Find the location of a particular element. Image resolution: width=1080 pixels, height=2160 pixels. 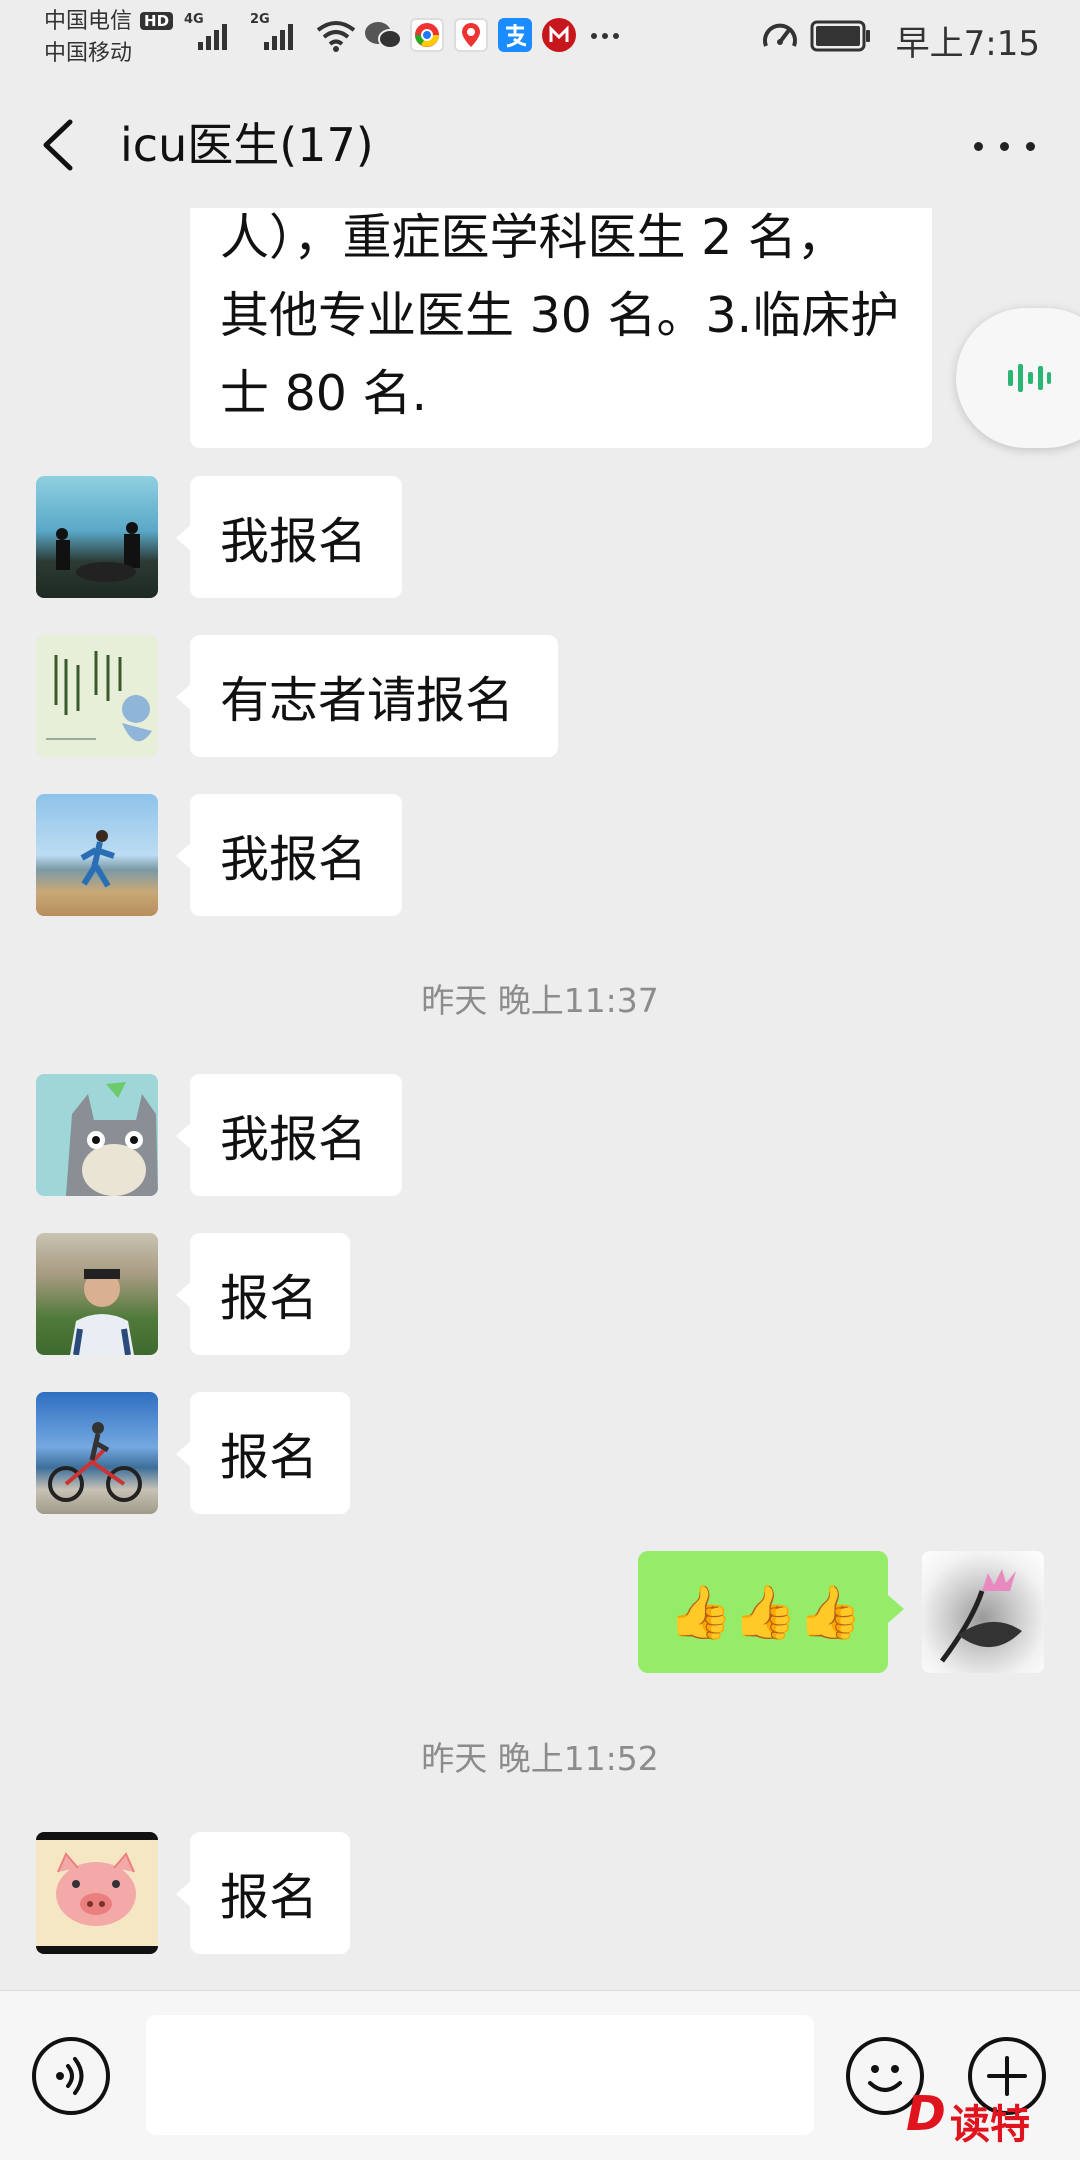

message-input is located at coordinates (480, 2075).